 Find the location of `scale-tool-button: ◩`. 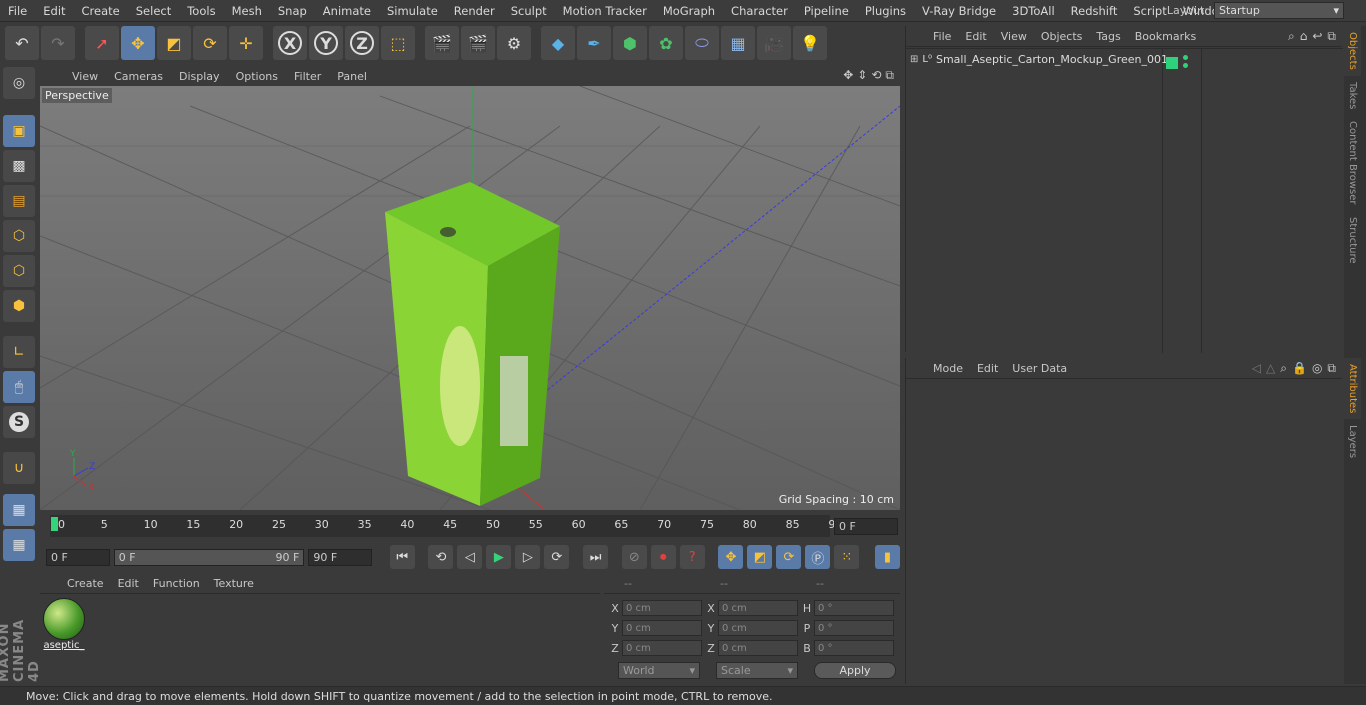

scale-tool-button: ◩ is located at coordinates (174, 43).